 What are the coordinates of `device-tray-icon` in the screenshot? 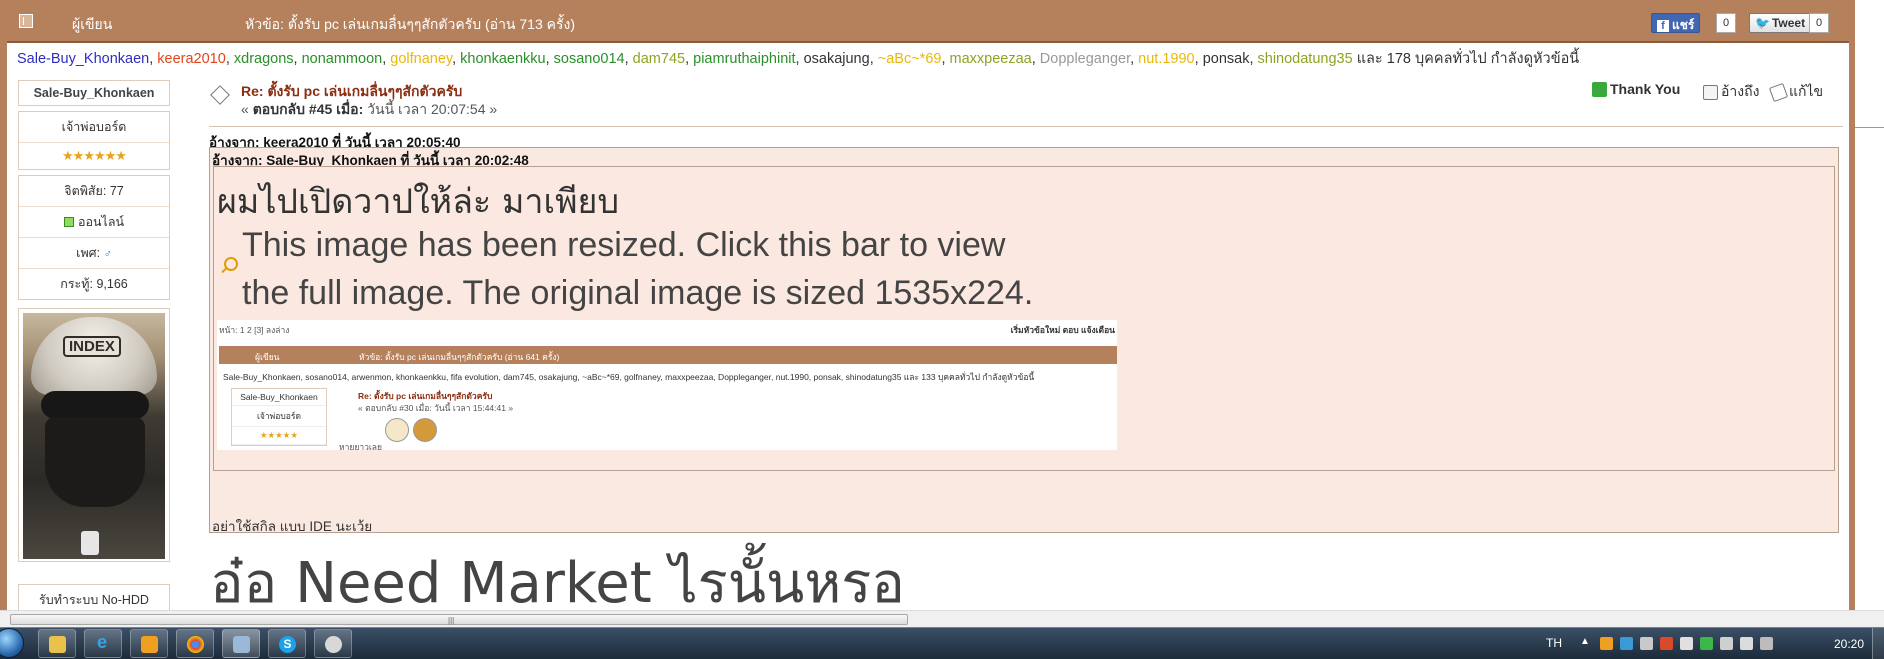 It's located at (1686, 643).